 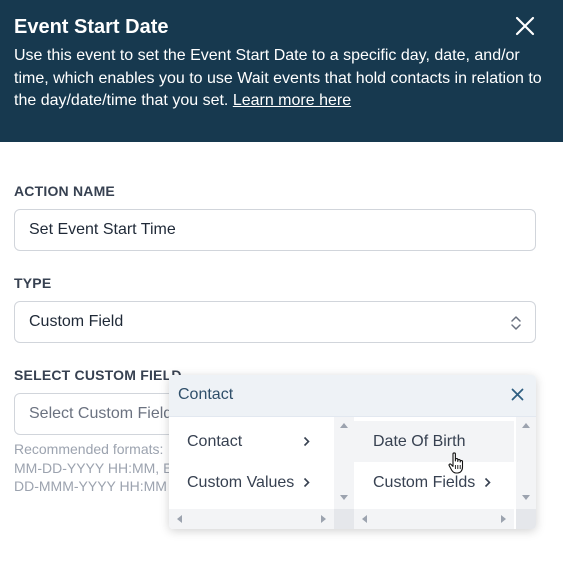 What do you see at coordinates (456, 463) in the screenshot?
I see `hand-pointer-icon` at bounding box center [456, 463].